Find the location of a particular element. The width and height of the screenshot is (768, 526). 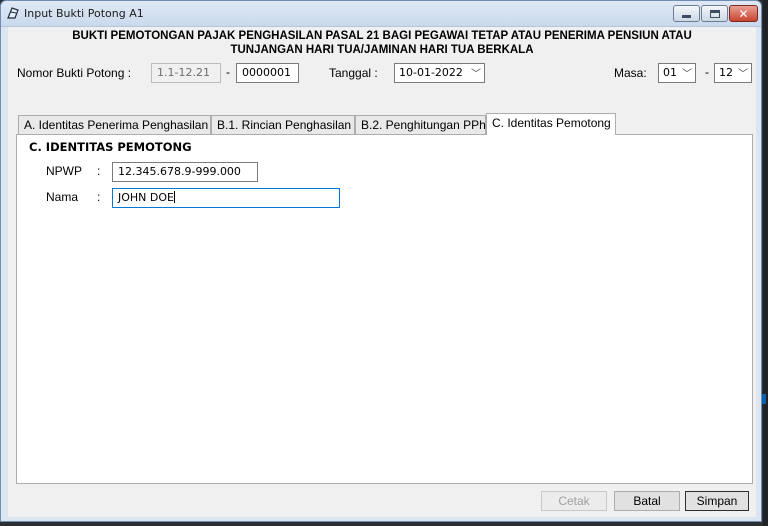

npwp-colon: : is located at coordinates (99, 171).